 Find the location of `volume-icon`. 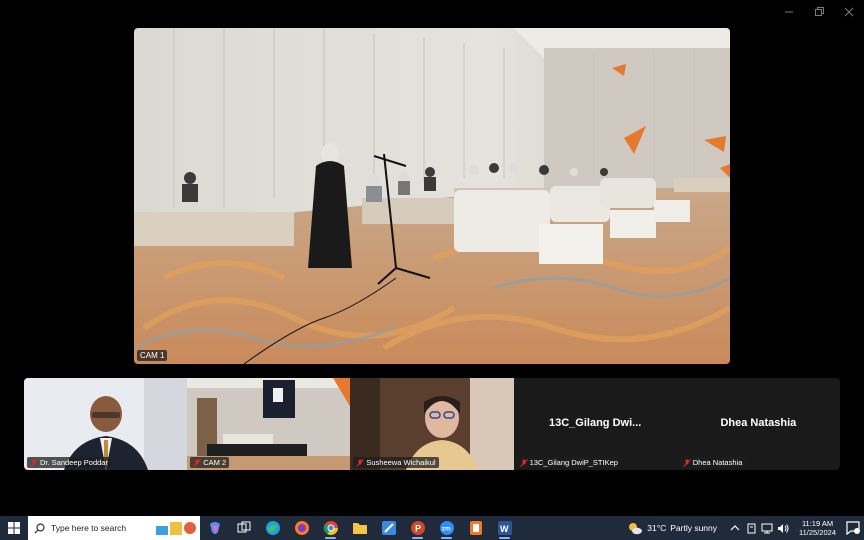

volume-icon is located at coordinates (783, 528).